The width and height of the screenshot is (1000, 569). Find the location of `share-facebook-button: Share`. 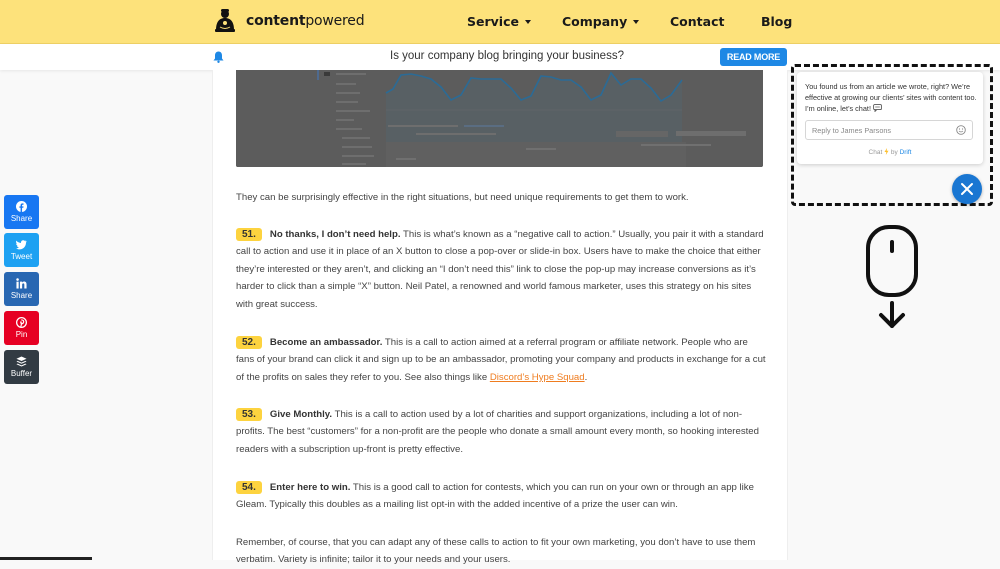

share-facebook-button: Share is located at coordinates (21, 212).